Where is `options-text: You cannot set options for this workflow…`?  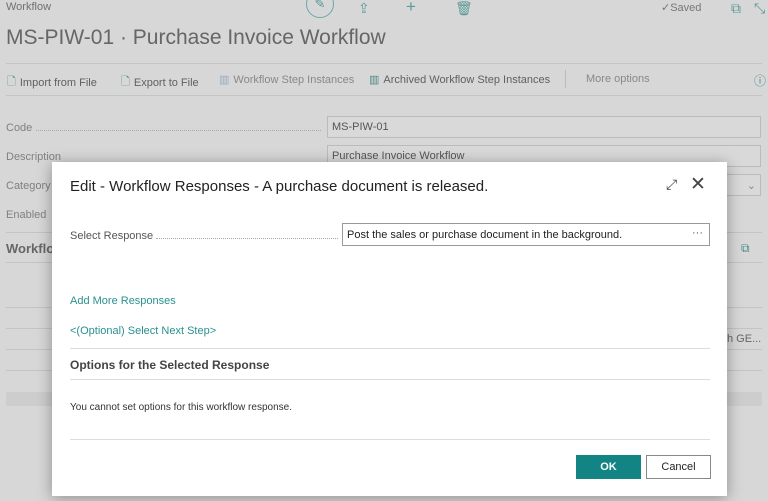
options-text: You cannot set options for this workflow… is located at coordinates (181, 407).